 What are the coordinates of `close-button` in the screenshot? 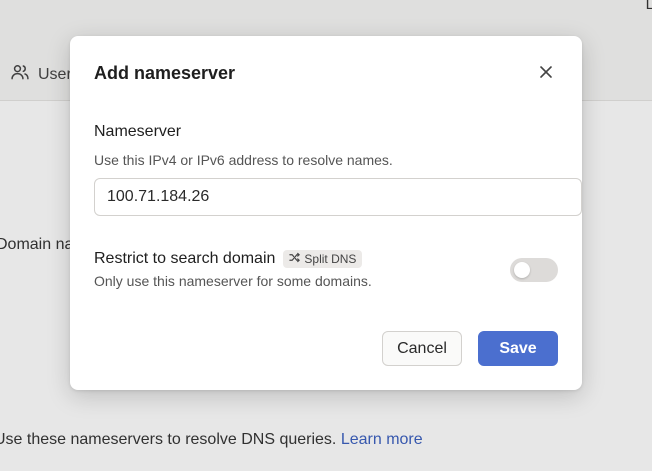 It's located at (546, 74).